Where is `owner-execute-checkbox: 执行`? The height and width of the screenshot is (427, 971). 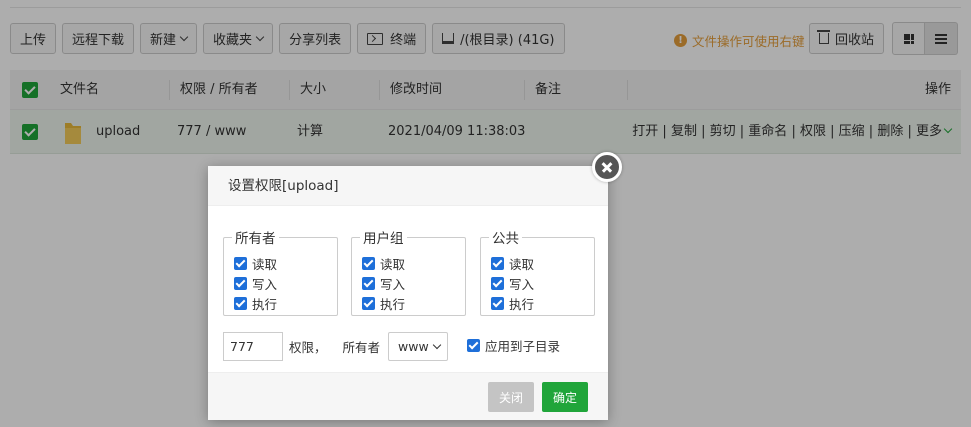
owner-execute-checkbox: 执行 is located at coordinates (285, 303).